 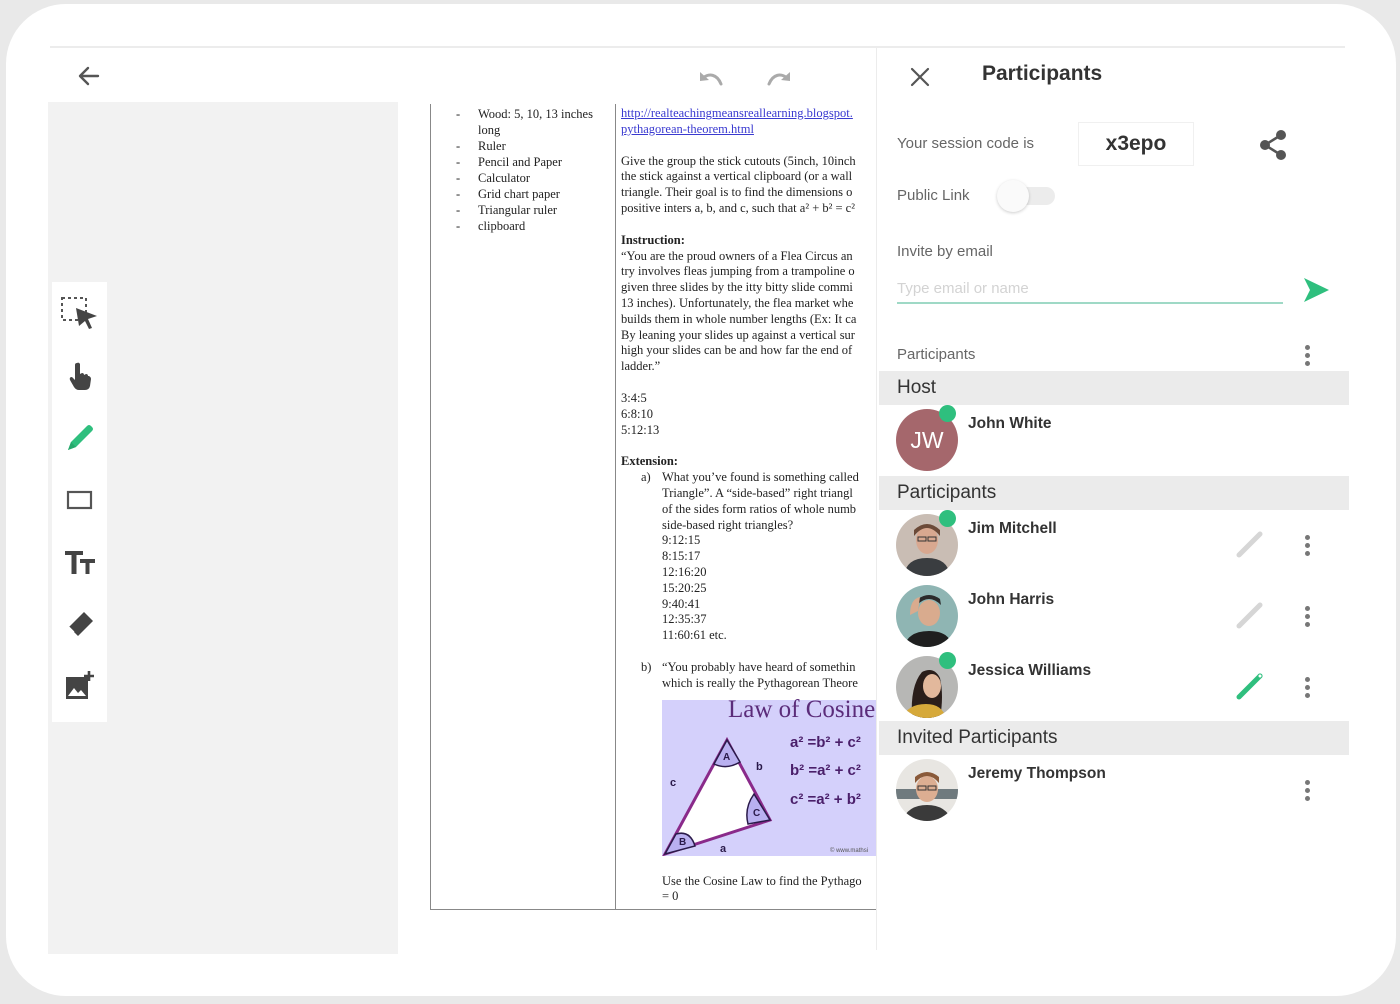 I want to click on panel-title: Participants, so click(x=1042, y=73).